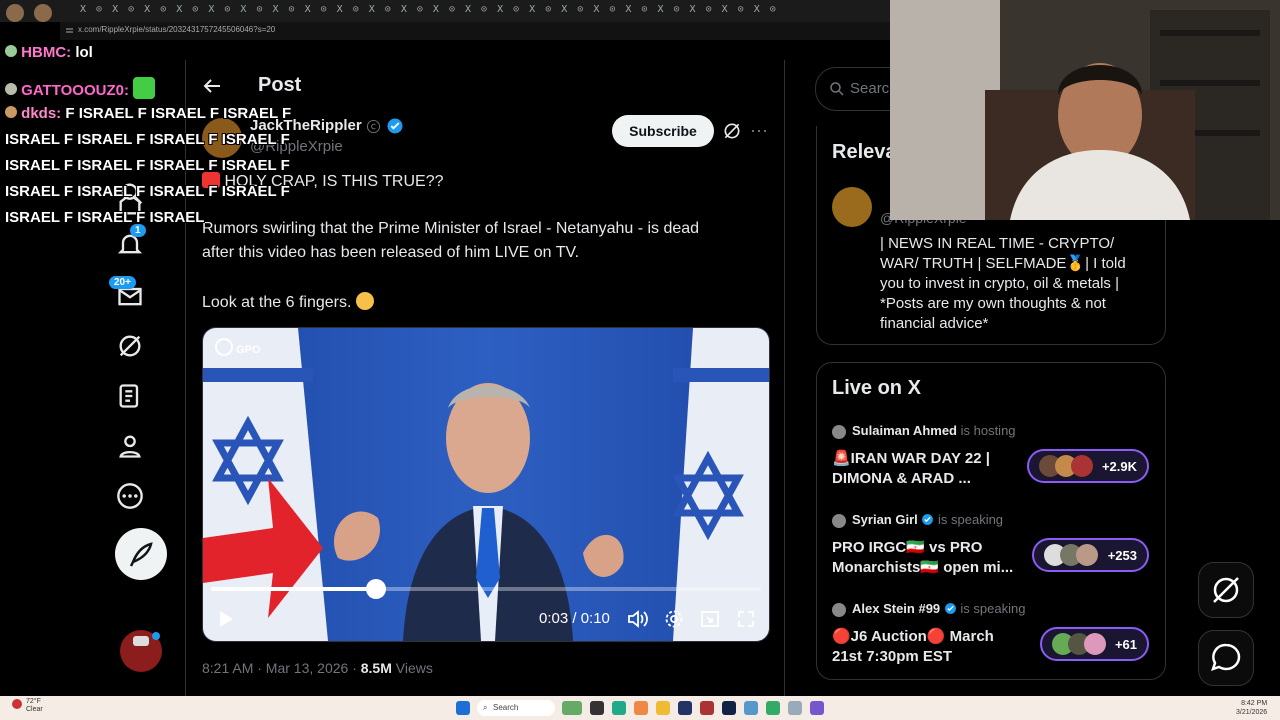 This screenshot has width=1280, height=720. Describe the element at coordinates (122, 282) in the screenshot. I see `messages-badge: 20+` at that location.